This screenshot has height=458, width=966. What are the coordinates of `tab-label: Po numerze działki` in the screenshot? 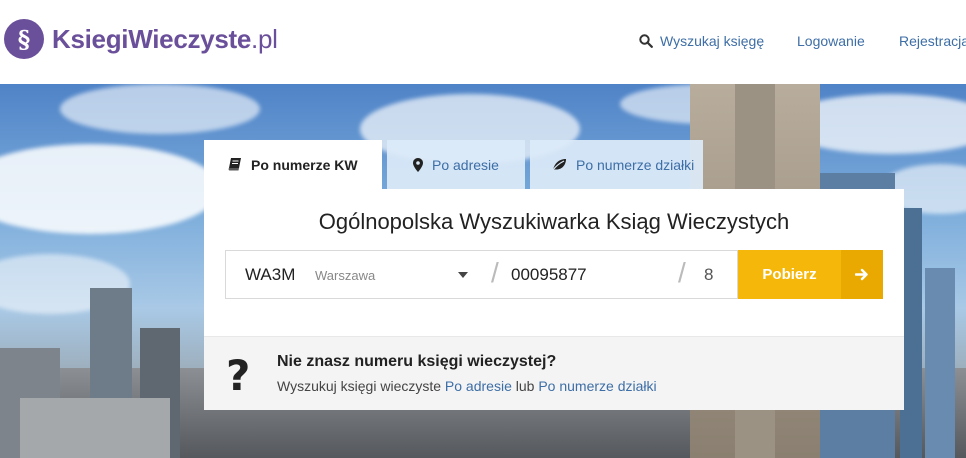 It's located at (635, 164).